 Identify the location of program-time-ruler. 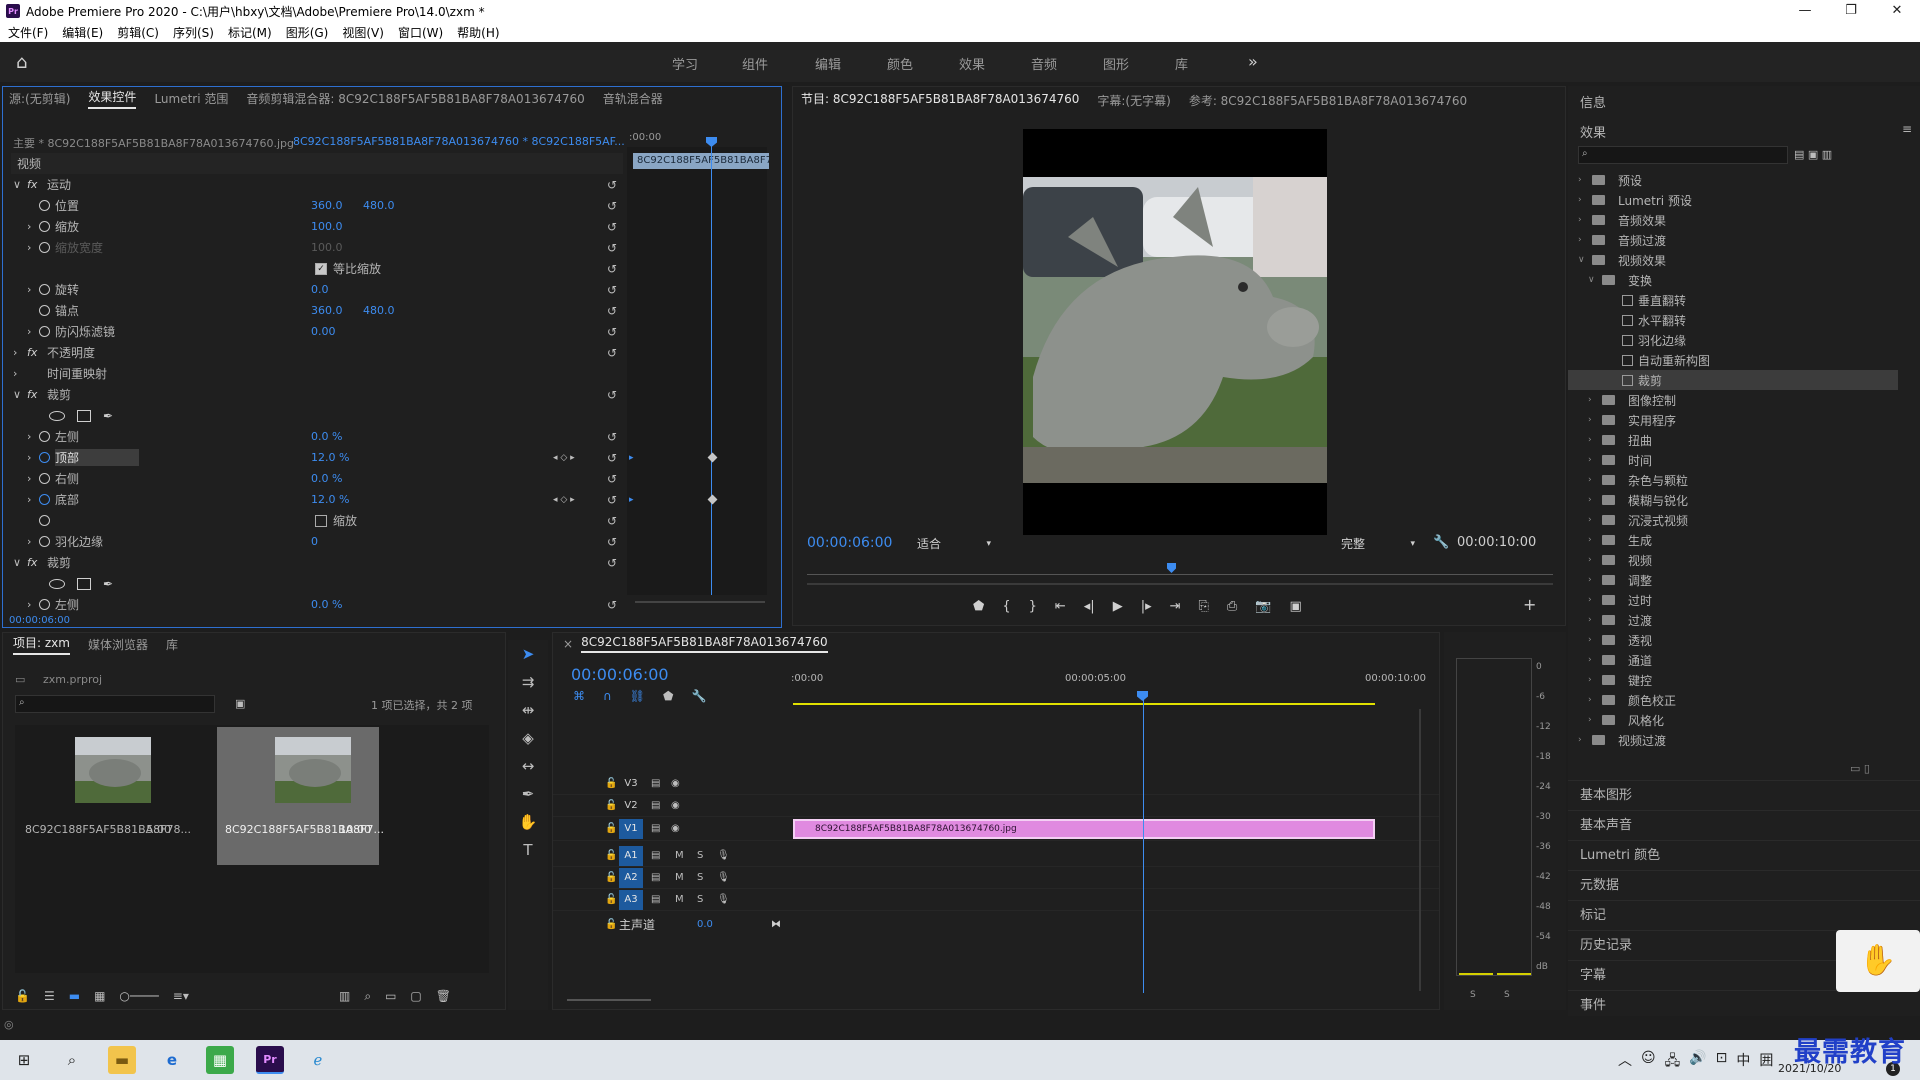
(1180, 569).